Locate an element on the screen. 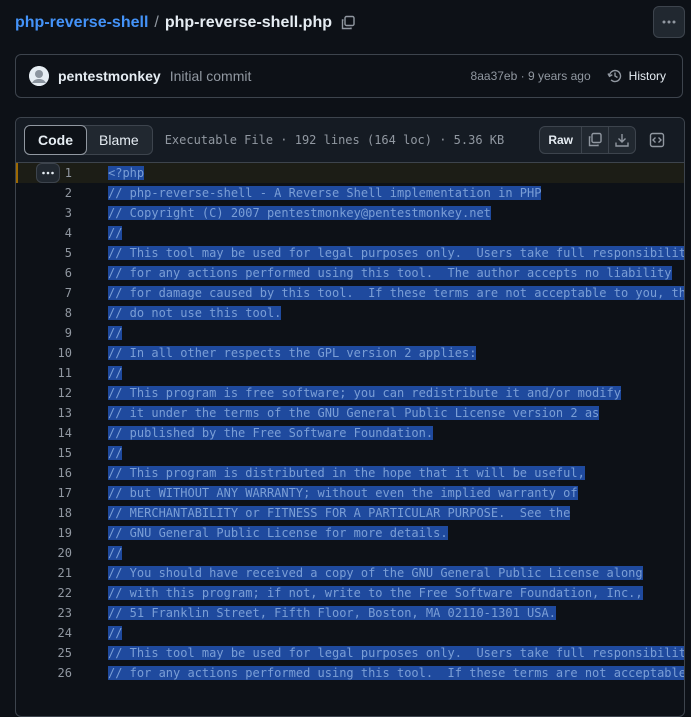  commit-sha: 8aa37eb is located at coordinates (494, 76).